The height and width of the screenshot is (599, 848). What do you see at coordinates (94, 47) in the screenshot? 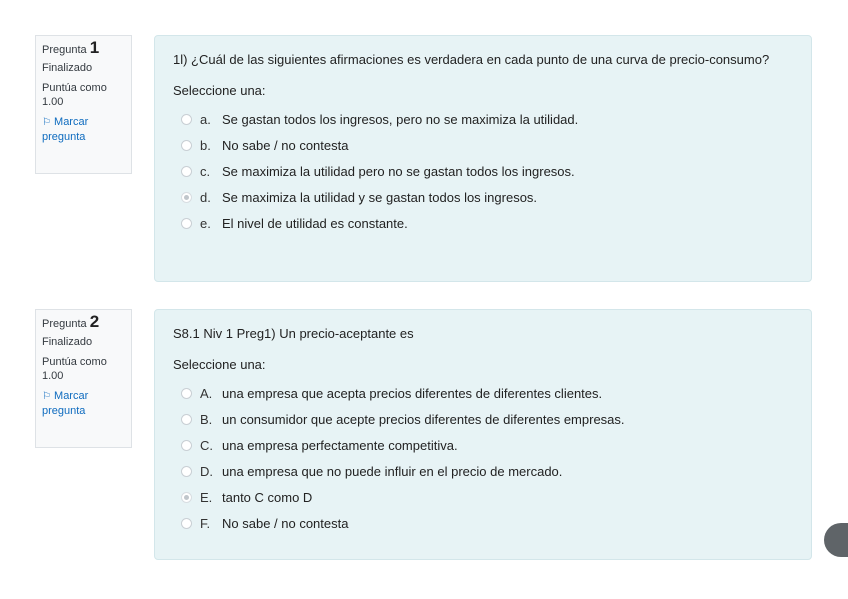
I see `question-number: 1` at bounding box center [94, 47].